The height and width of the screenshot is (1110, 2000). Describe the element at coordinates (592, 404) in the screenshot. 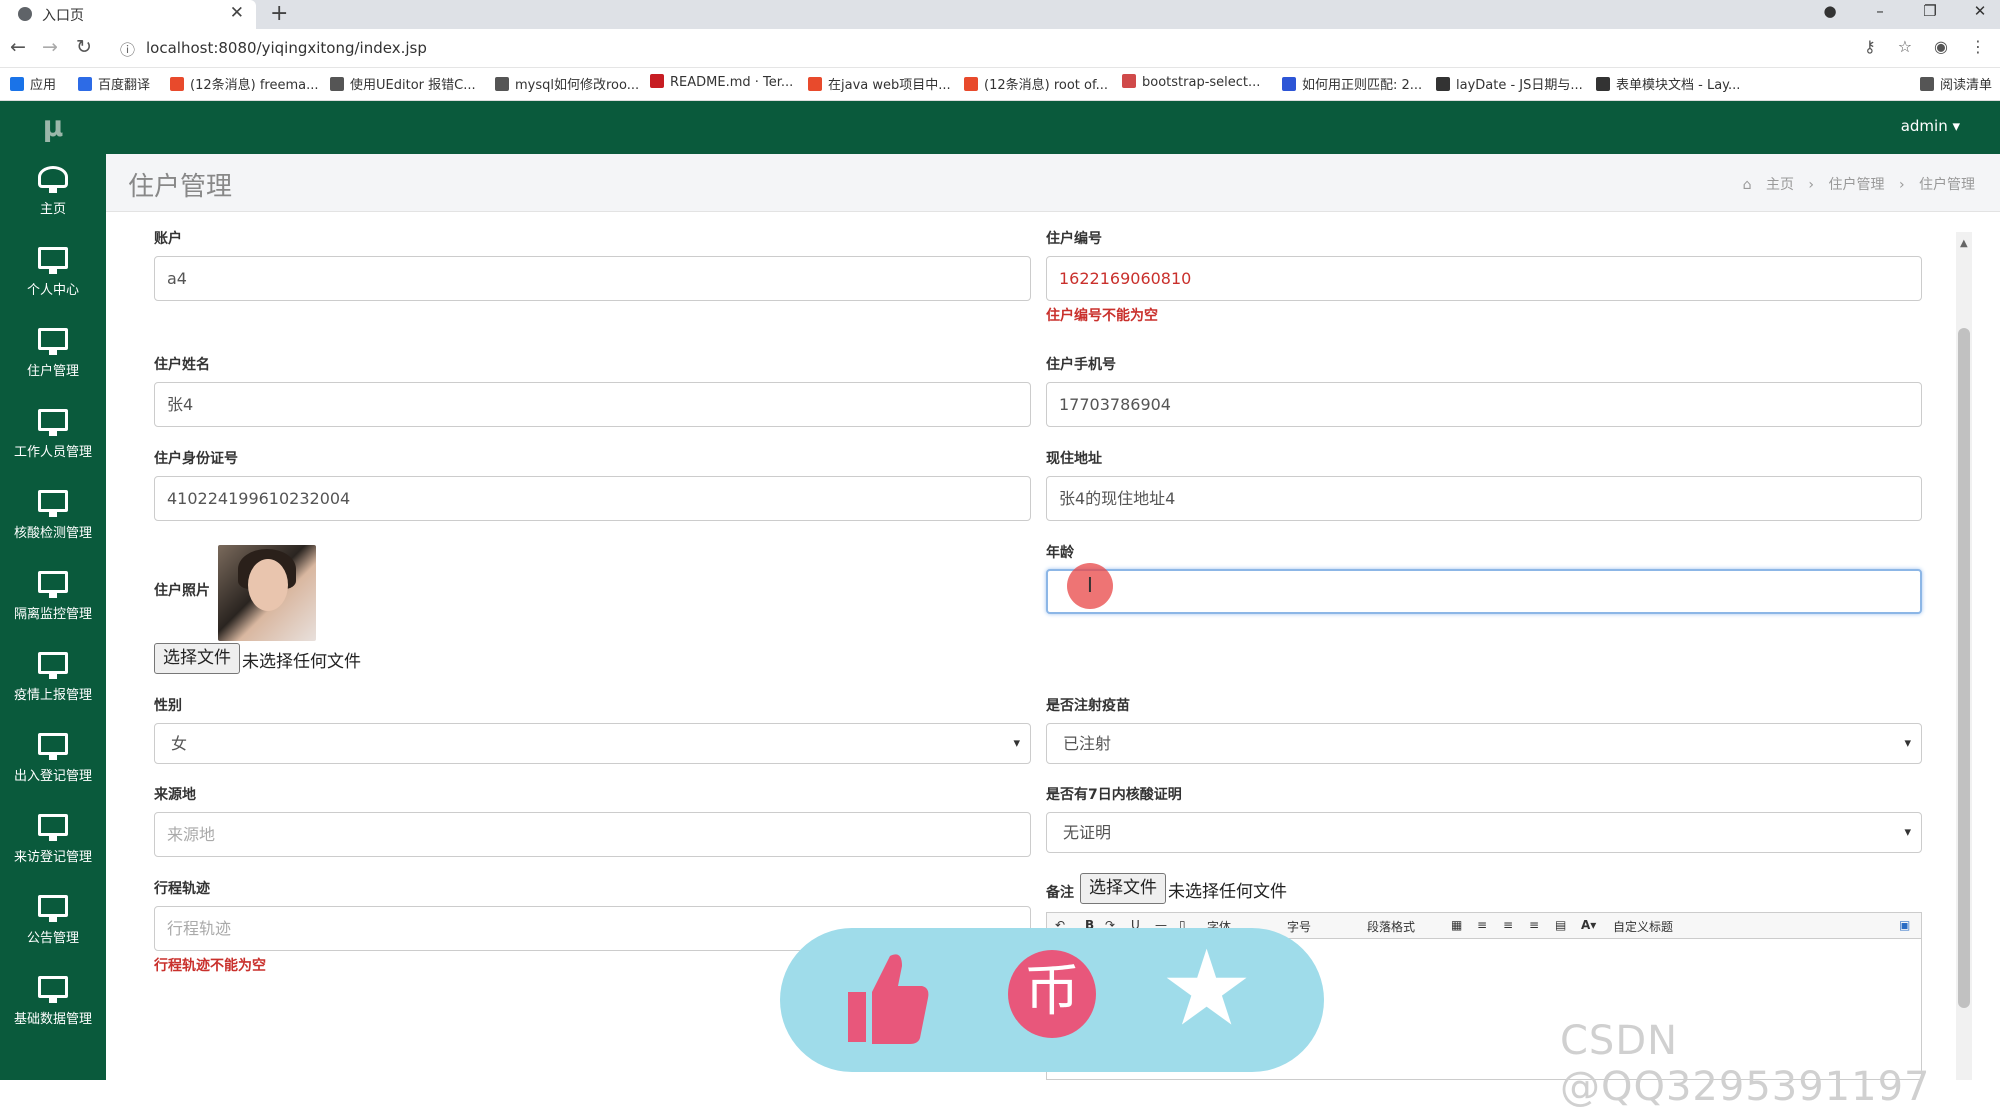

I see `name-input: 张4` at that location.